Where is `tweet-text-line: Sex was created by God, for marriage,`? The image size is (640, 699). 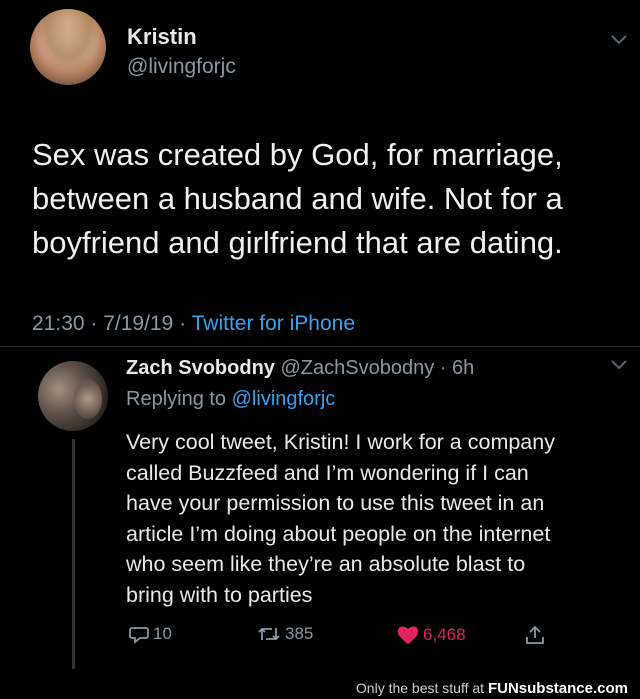 tweet-text-line: Sex was created by God, for marriage, is located at coordinates (297, 154).